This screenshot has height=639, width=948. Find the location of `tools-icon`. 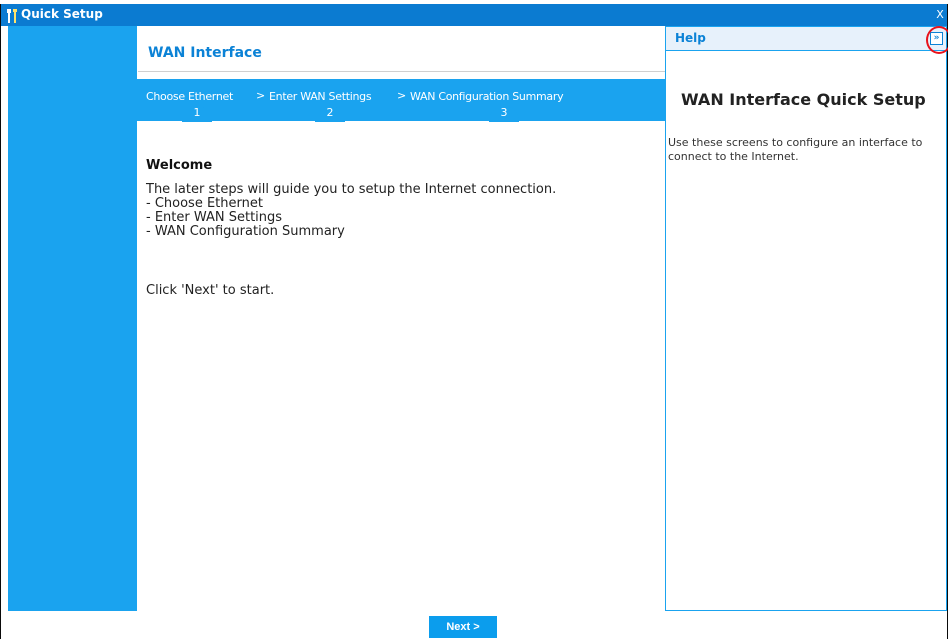

tools-icon is located at coordinates (13, 15).